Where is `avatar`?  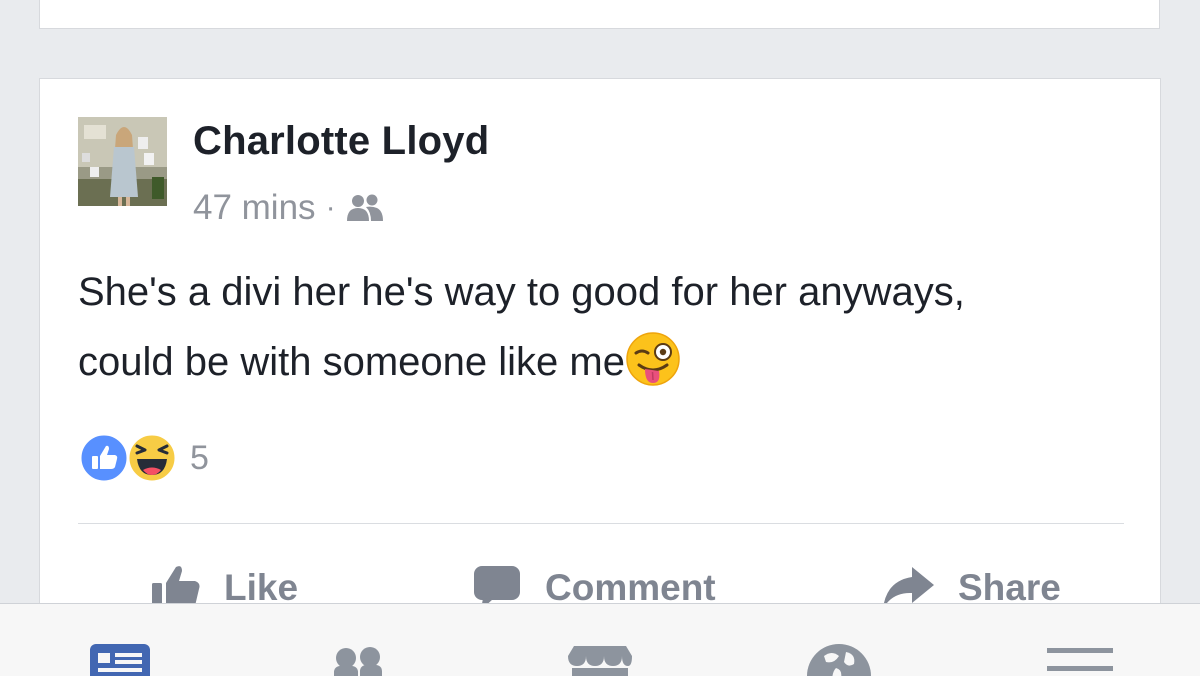 avatar is located at coordinates (122, 161).